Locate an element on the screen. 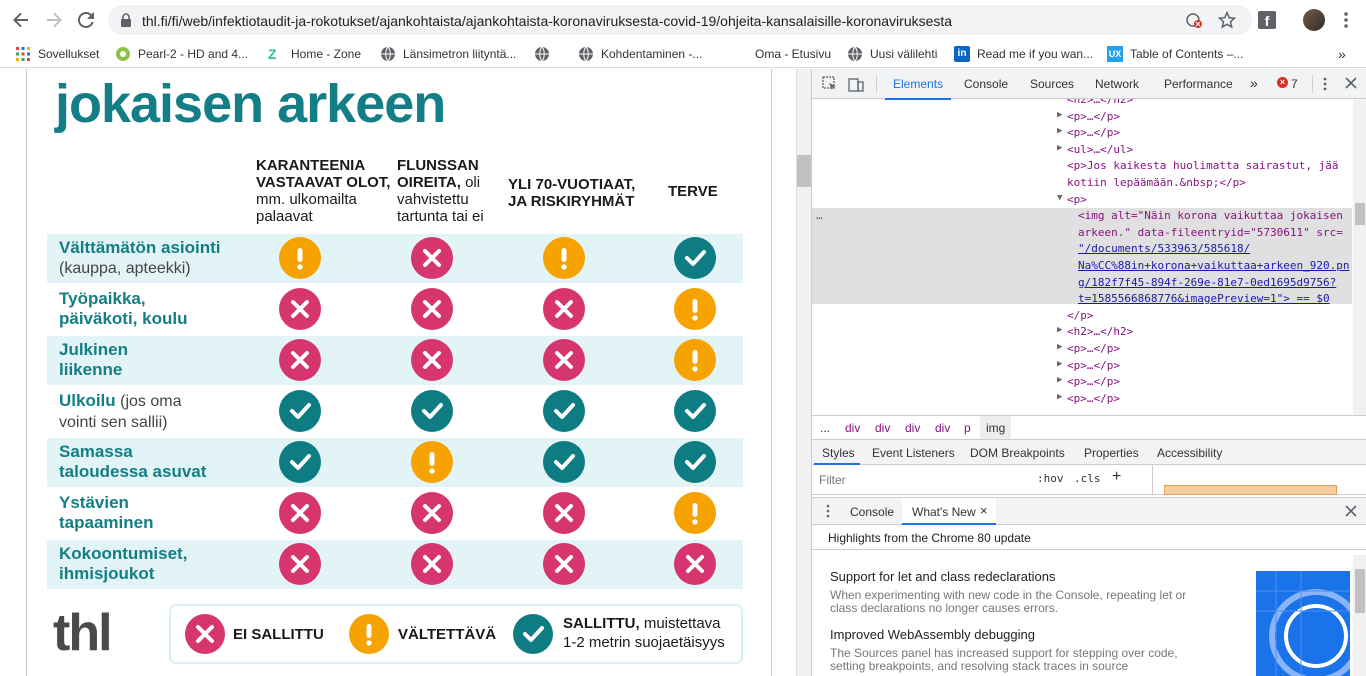 This screenshot has width=1366, height=676. not-allowed-icon is located at coordinates (300, 513).